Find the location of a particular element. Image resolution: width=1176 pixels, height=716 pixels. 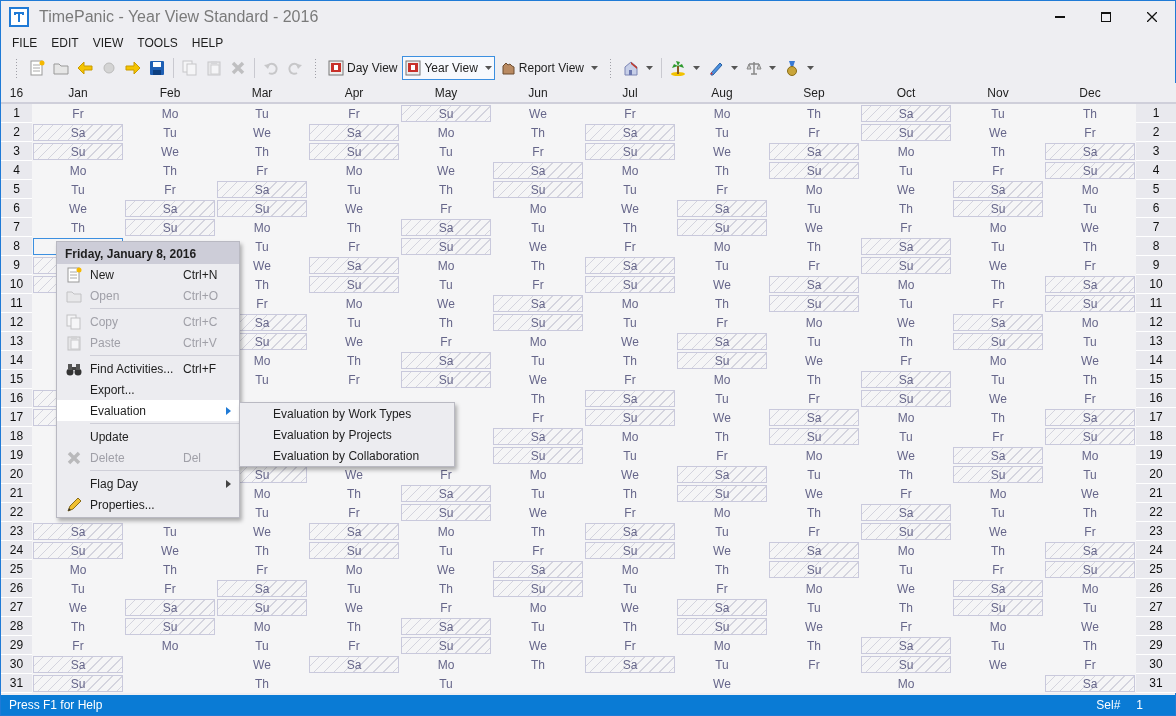

month-header: Apr is located at coordinates (354, 93).